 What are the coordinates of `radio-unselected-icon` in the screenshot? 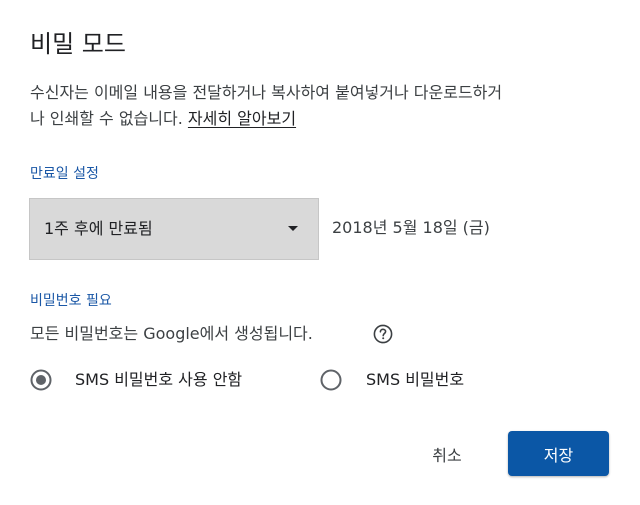 It's located at (331, 380).